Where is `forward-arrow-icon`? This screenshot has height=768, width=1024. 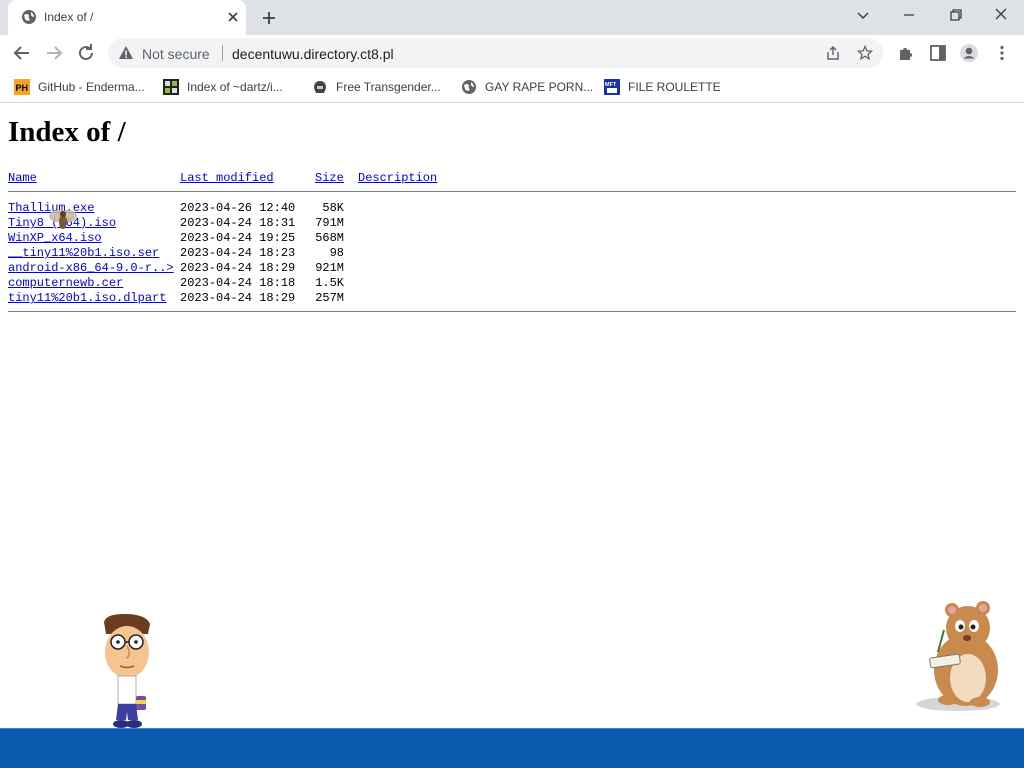 forward-arrow-icon is located at coordinates (54, 53).